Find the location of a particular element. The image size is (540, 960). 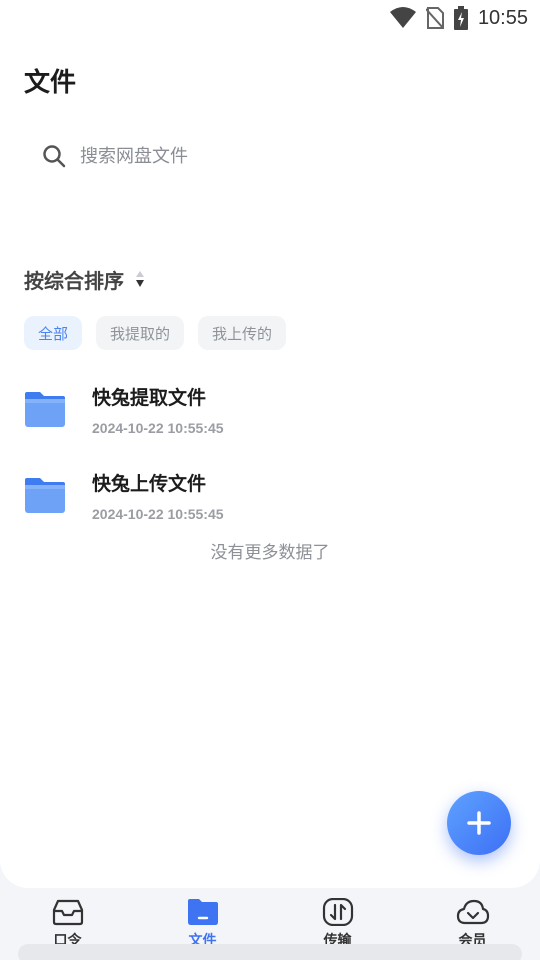

status-time: 10:55 is located at coordinates (502, 17).